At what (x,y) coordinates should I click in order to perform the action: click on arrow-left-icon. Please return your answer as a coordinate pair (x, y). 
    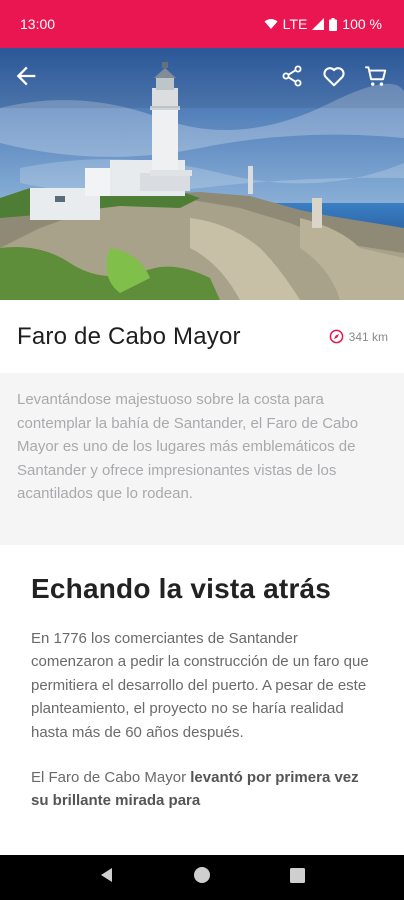
    Looking at the image, I should click on (26, 76).